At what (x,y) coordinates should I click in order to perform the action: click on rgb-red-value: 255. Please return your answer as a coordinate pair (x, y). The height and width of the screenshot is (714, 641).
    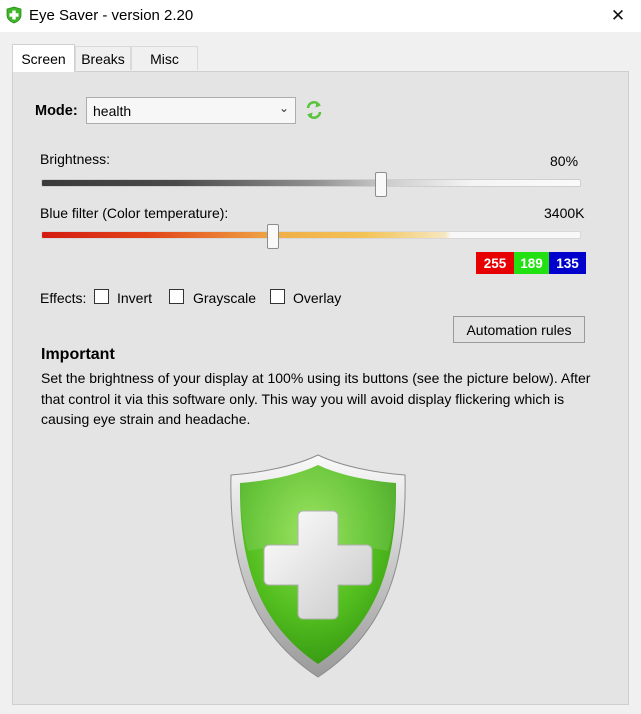
    Looking at the image, I should click on (495, 263).